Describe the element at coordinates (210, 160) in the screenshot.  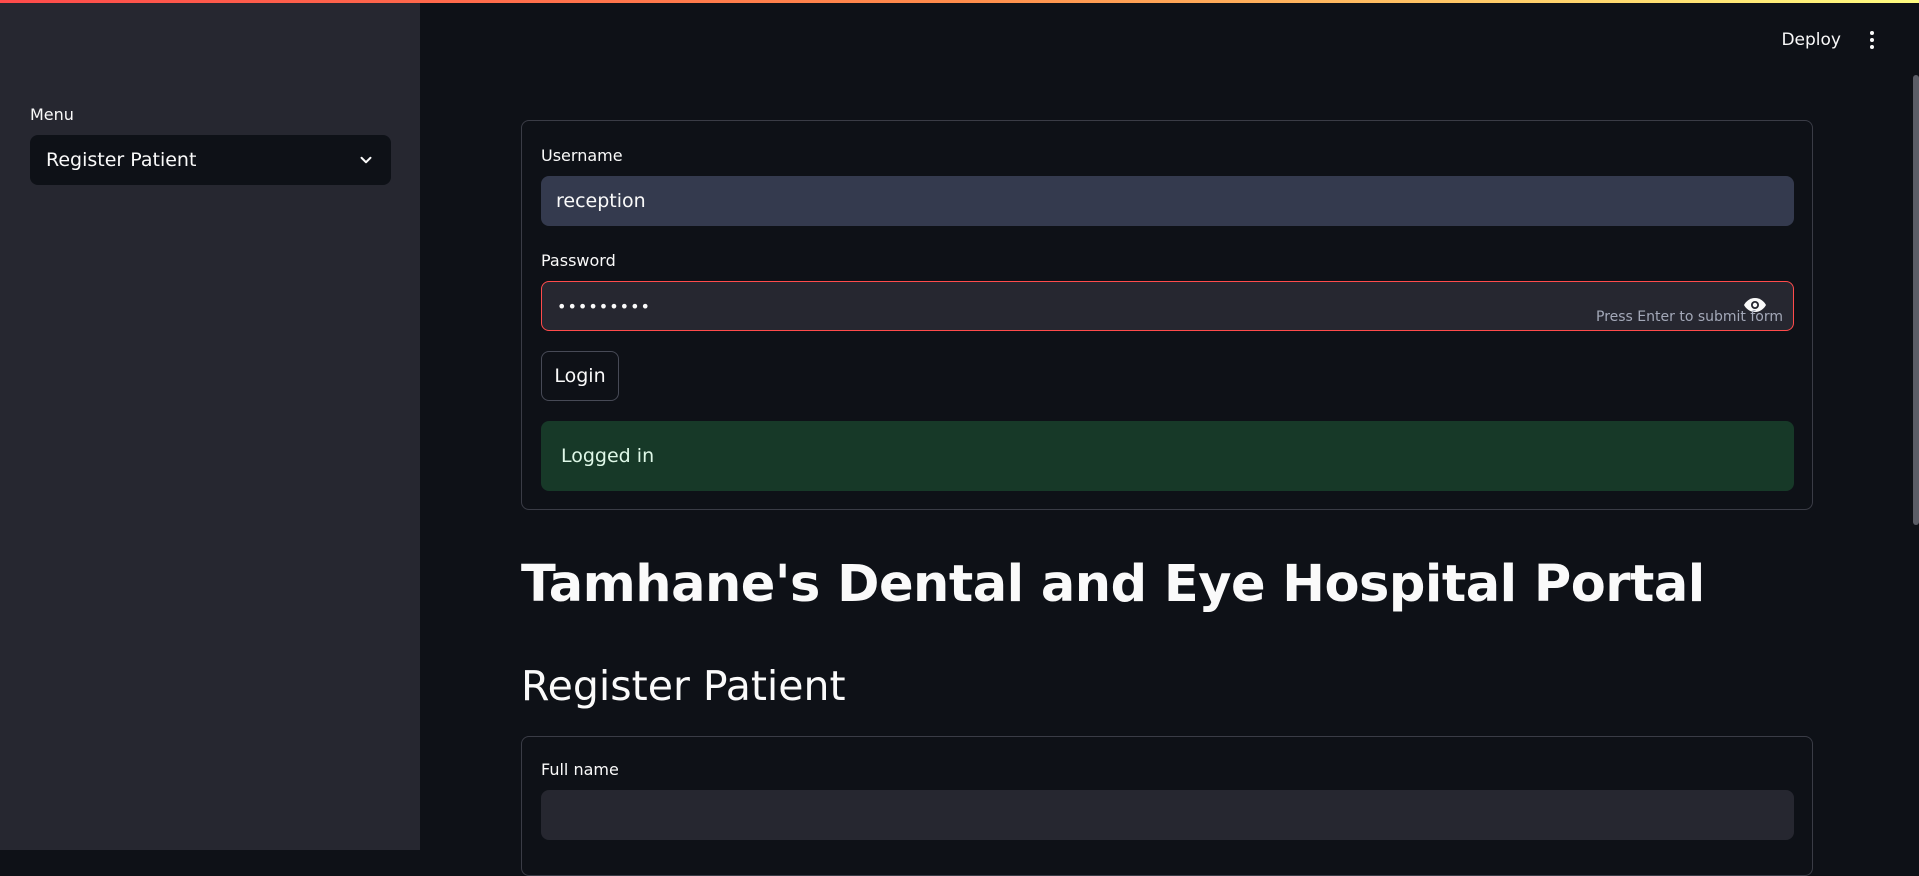
I see `menu-select: Register Patient` at that location.